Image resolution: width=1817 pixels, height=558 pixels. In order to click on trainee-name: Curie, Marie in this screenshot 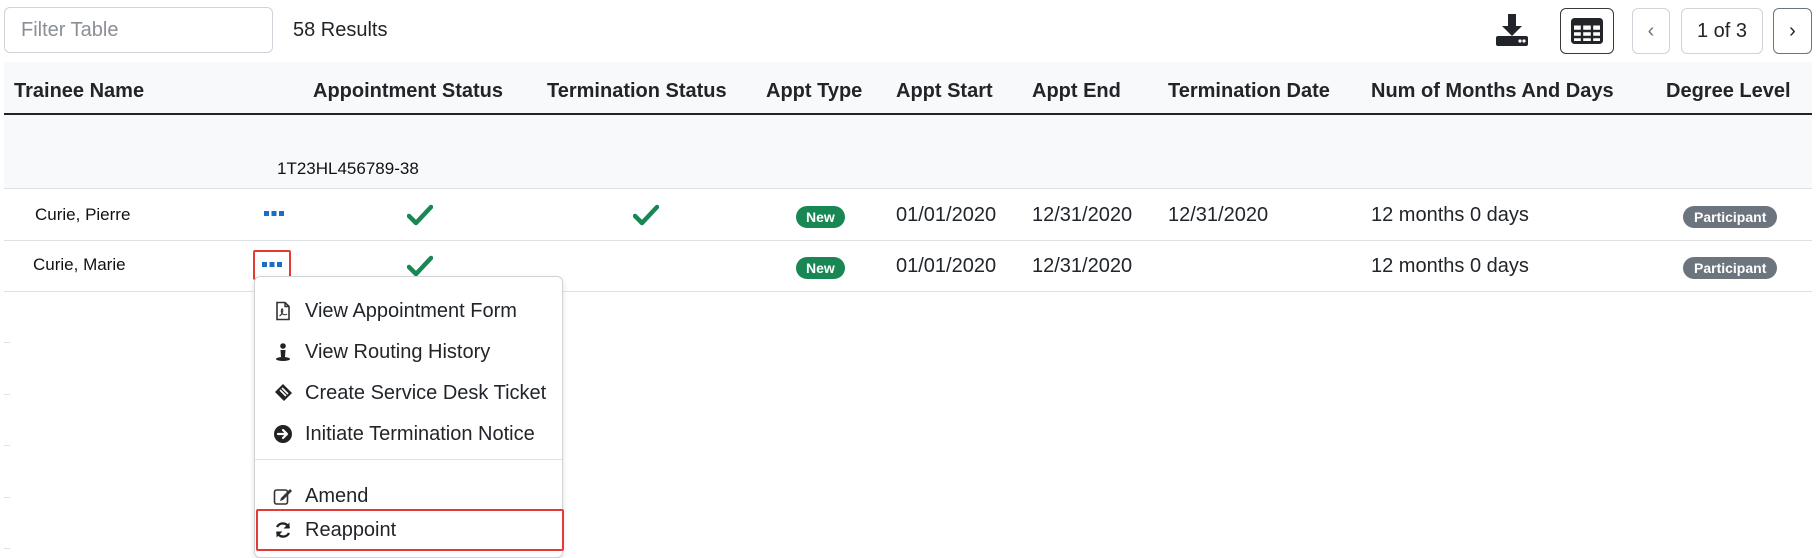, I will do `click(79, 264)`.